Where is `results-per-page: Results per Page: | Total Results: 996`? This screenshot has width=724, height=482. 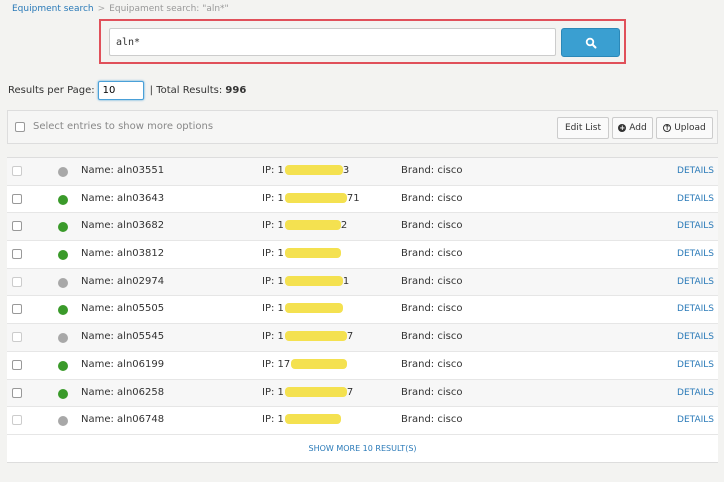 results-per-page: Results per Page: | Total Results: 996 is located at coordinates (127, 90).